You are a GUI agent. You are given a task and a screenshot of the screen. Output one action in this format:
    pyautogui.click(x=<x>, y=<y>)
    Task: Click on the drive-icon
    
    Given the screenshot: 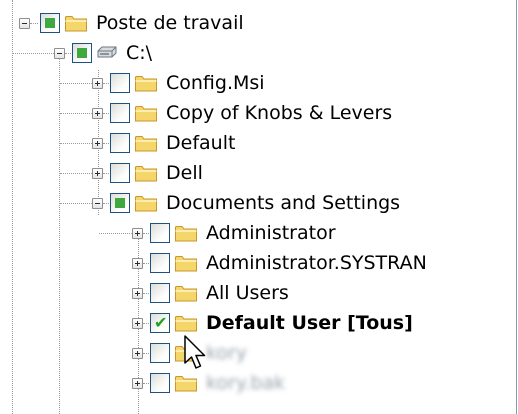 What is the action you would take?
    pyautogui.click(x=107, y=53)
    